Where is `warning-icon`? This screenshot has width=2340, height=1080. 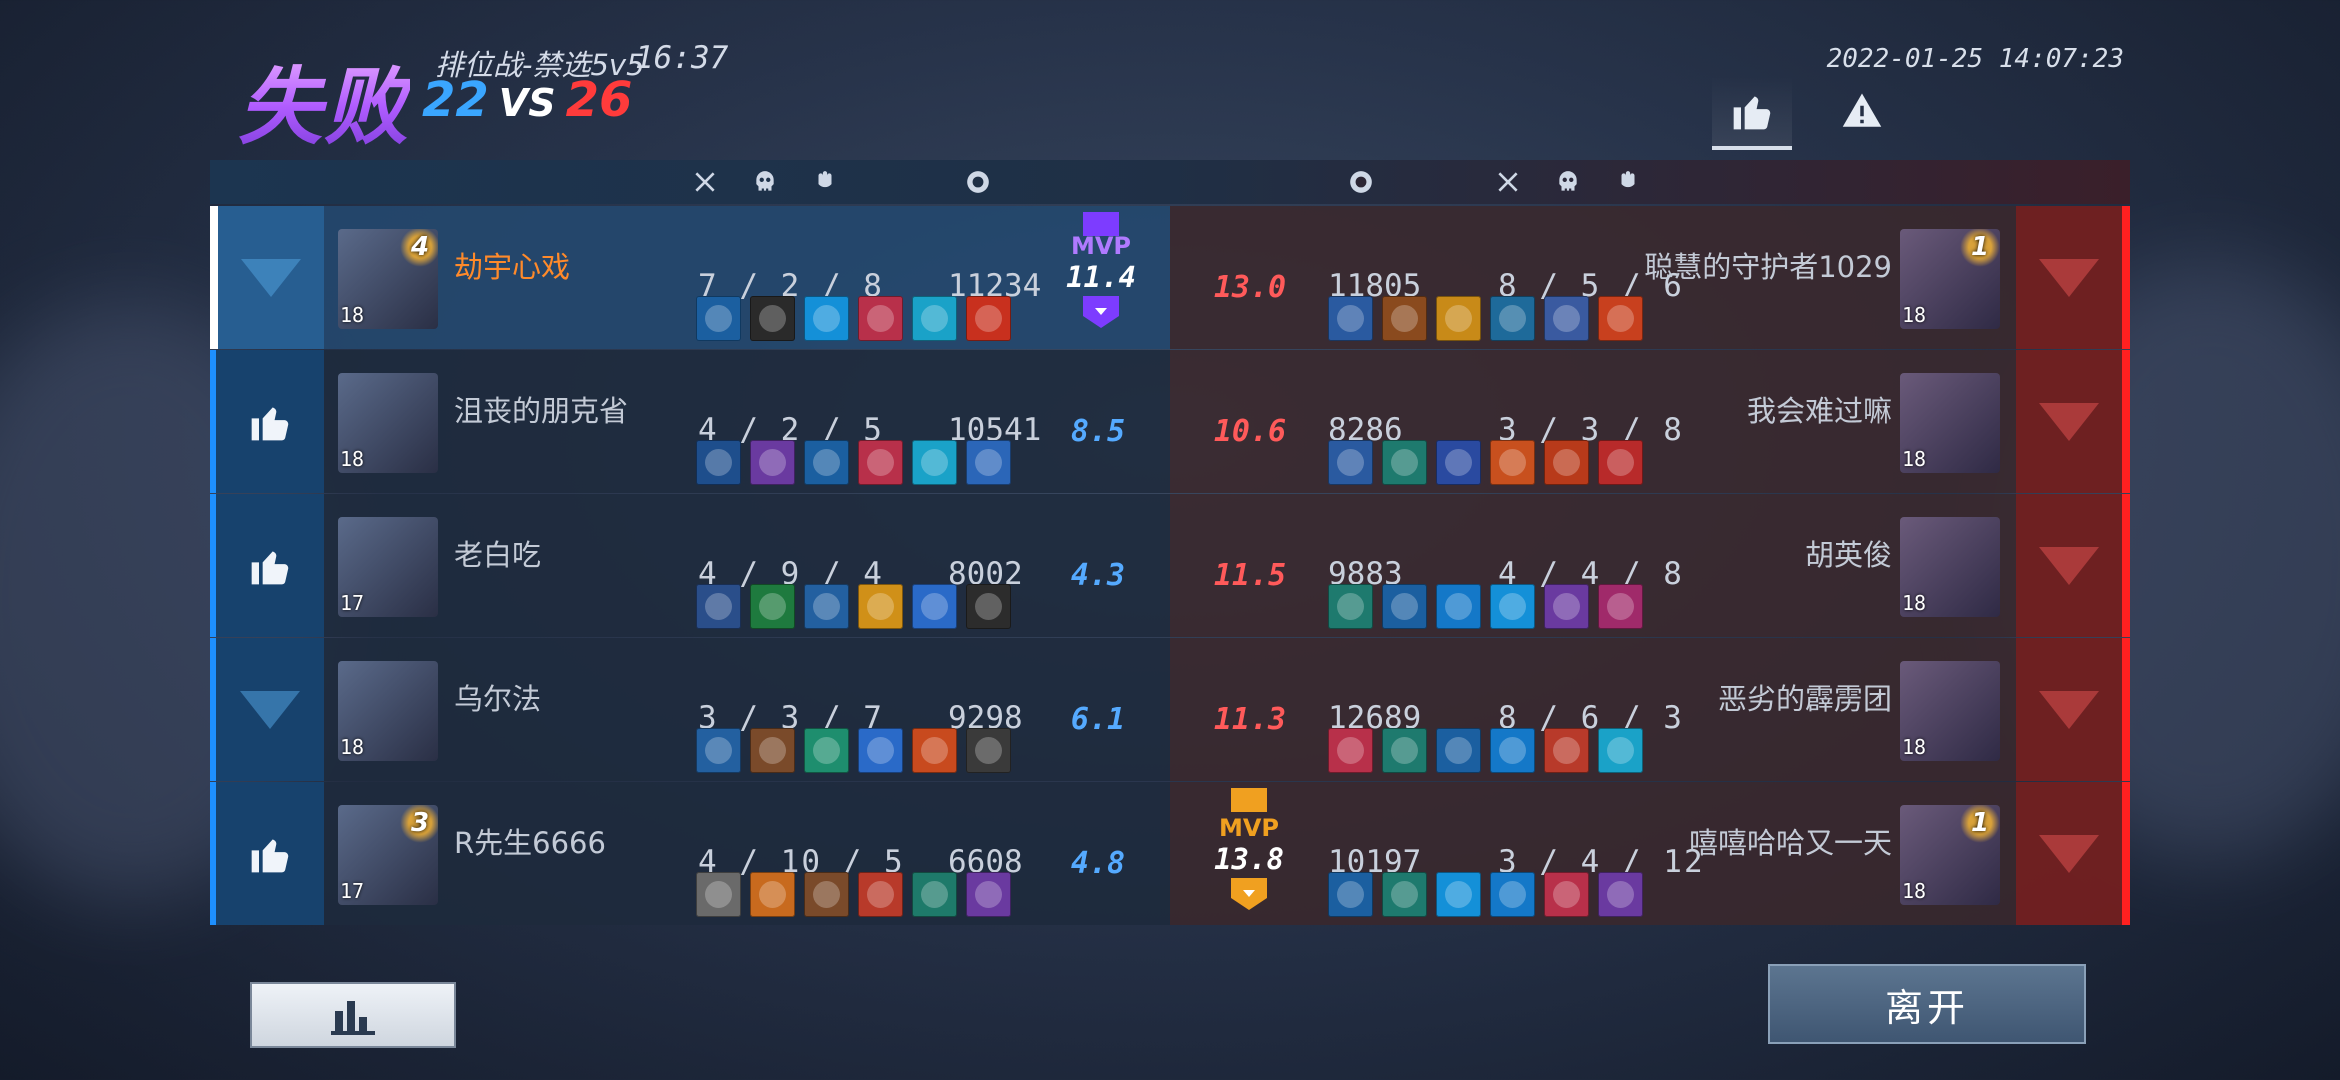 warning-icon is located at coordinates (1862, 110).